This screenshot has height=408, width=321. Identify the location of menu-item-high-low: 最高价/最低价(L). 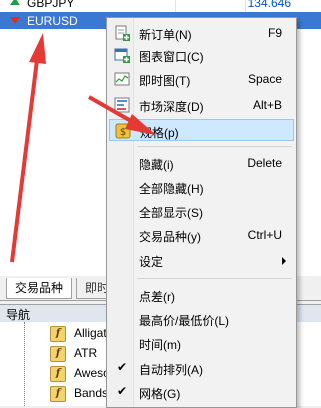
(201, 319).